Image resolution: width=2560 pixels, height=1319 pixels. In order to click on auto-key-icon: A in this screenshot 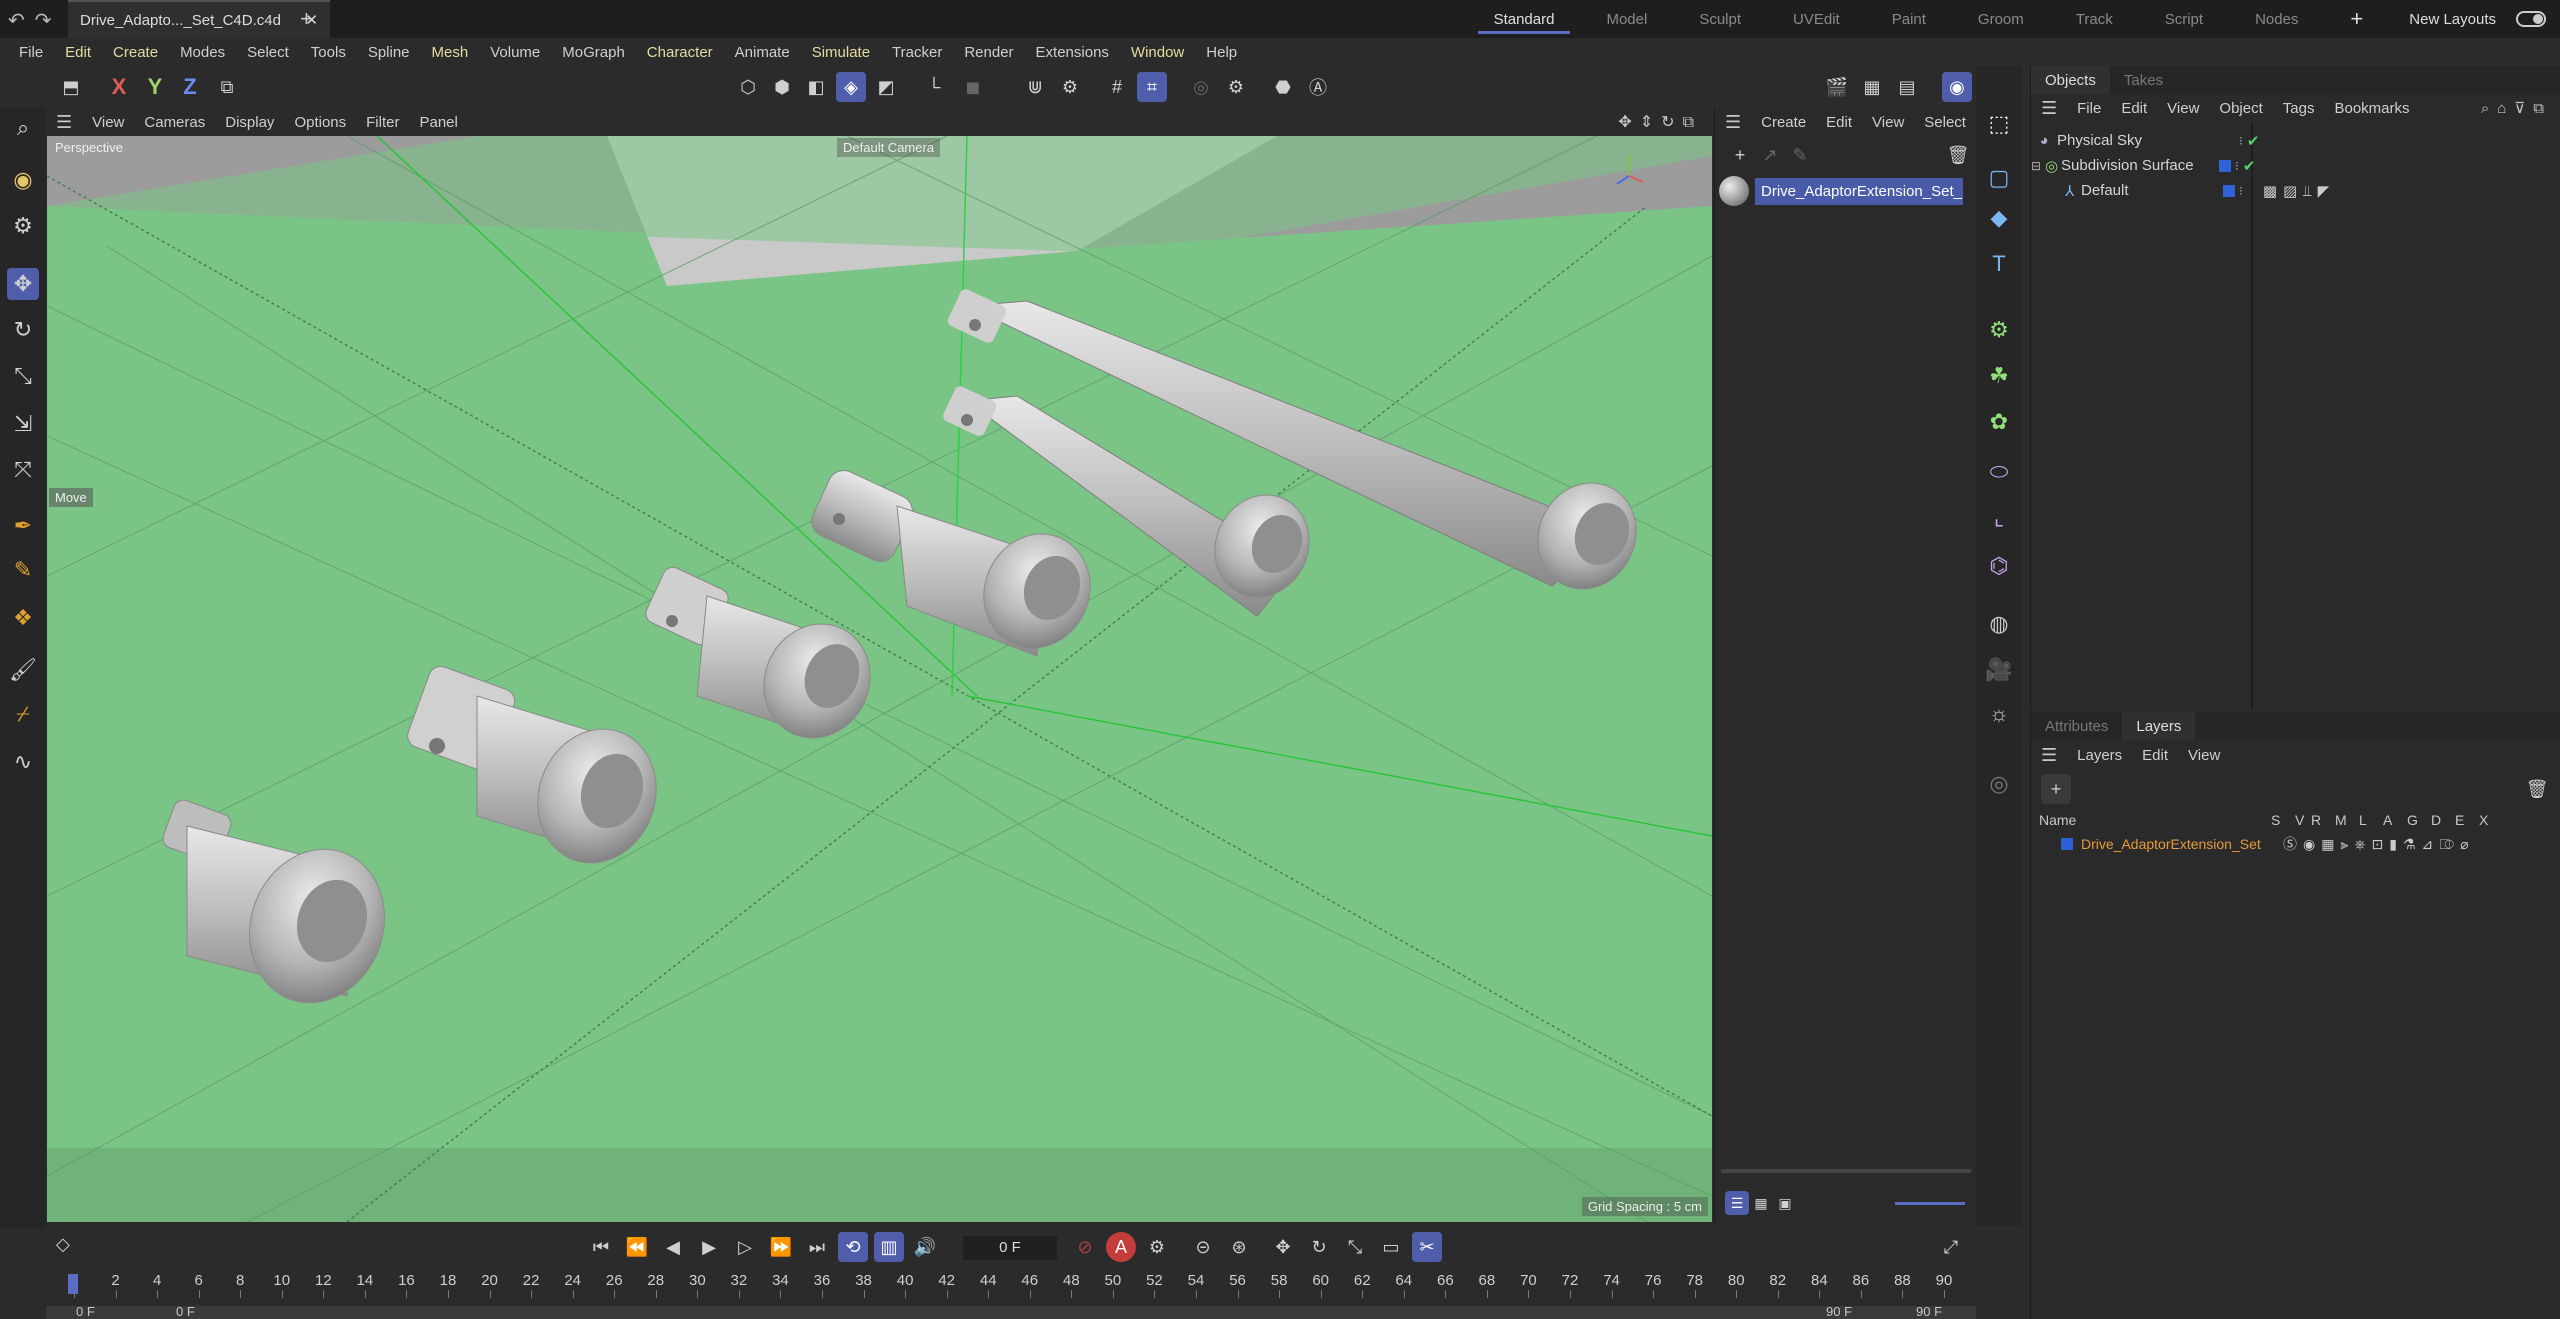, I will do `click(1121, 1247)`.